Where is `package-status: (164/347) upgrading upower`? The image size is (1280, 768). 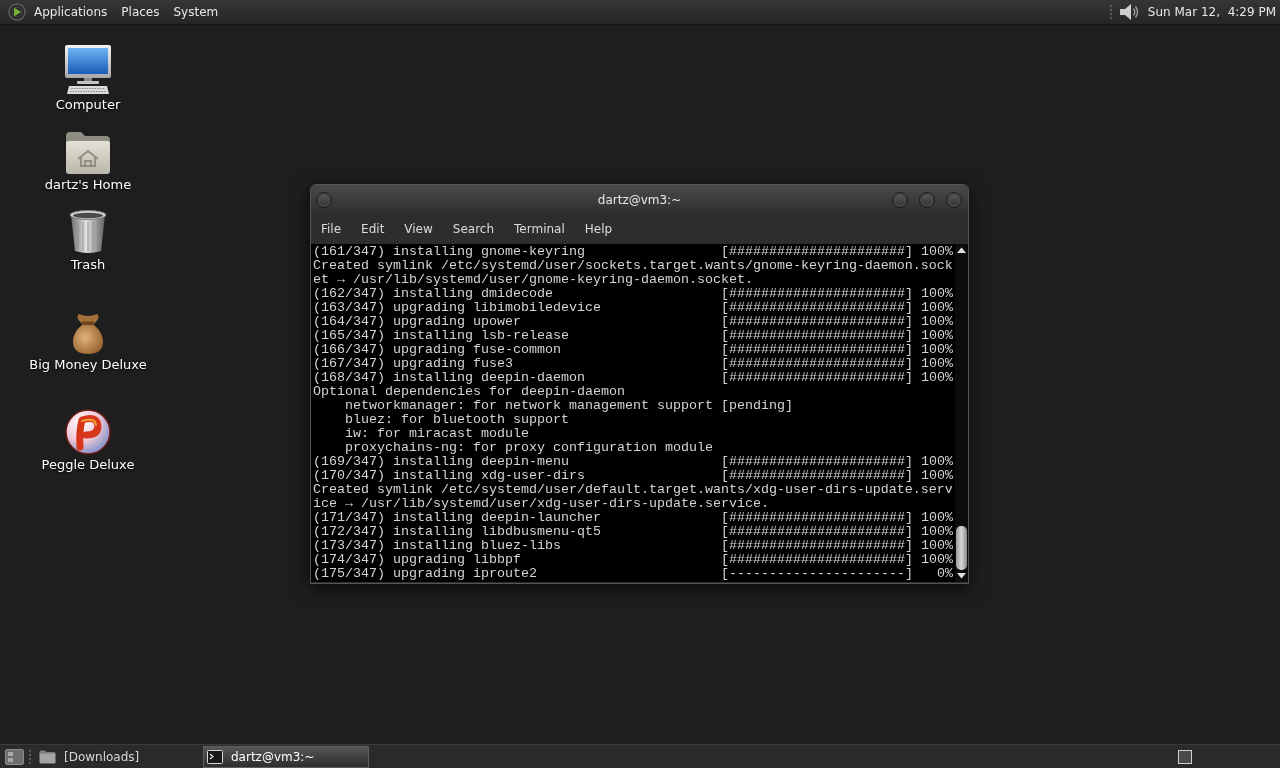
package-status: (164/347) upgrading upower is located at coordinates (417, 322).